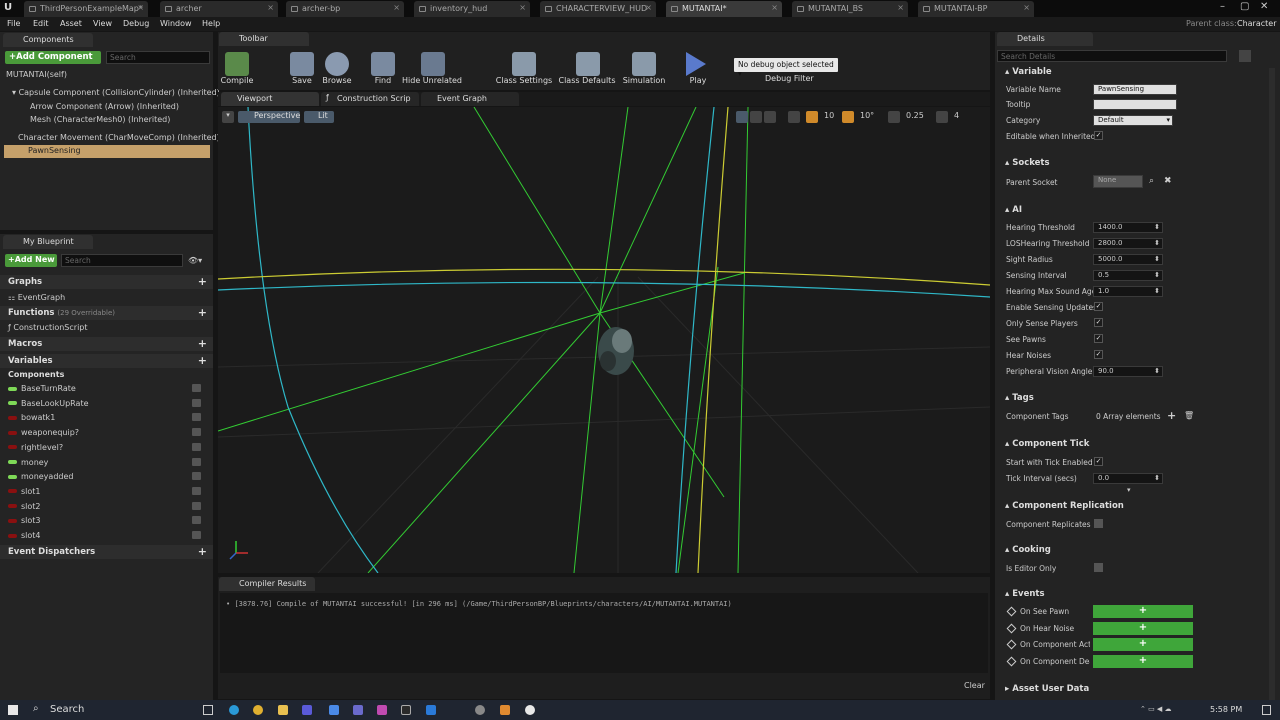  Describe the element at coordinates (31, 260) in the screenshot. I see `add-new-button: +Add New` at that location.